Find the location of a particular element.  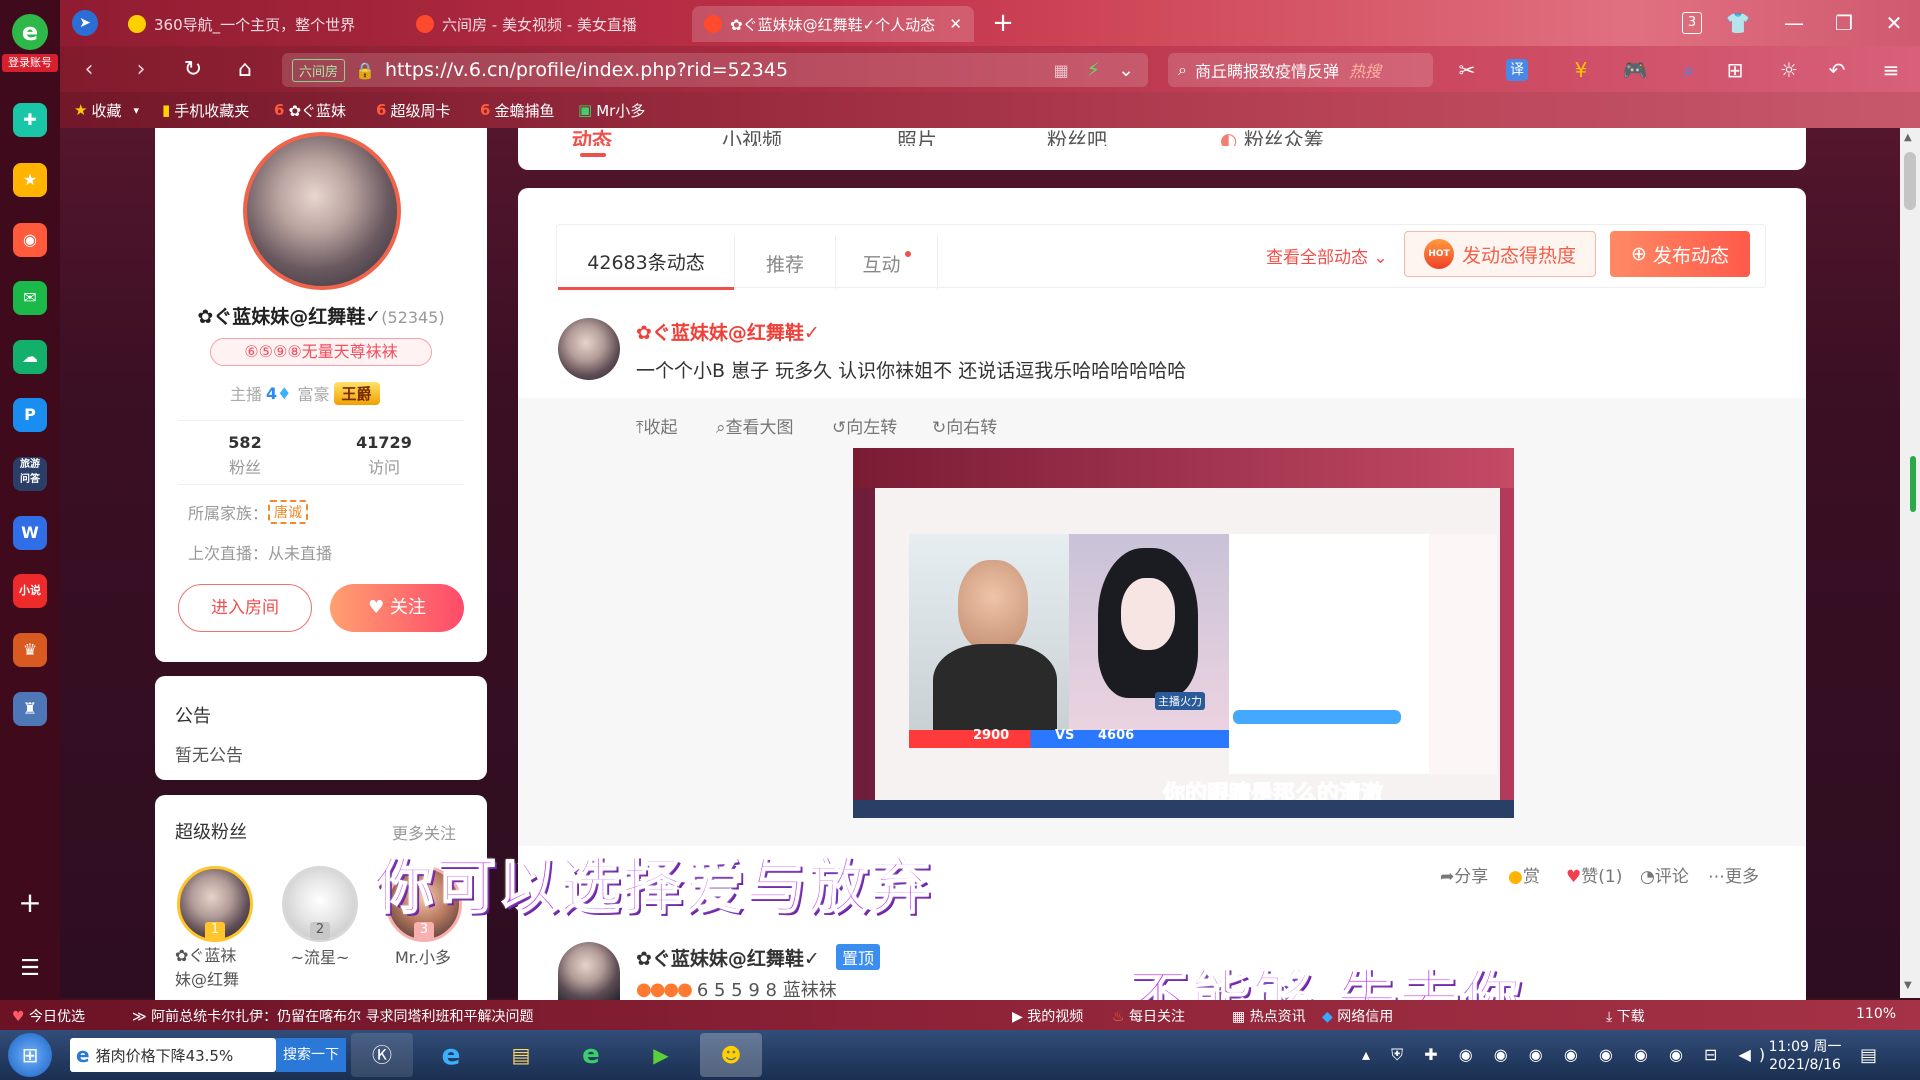

today-pick-link: ♥ 今日优选 is located at coordinates (48, 1016).